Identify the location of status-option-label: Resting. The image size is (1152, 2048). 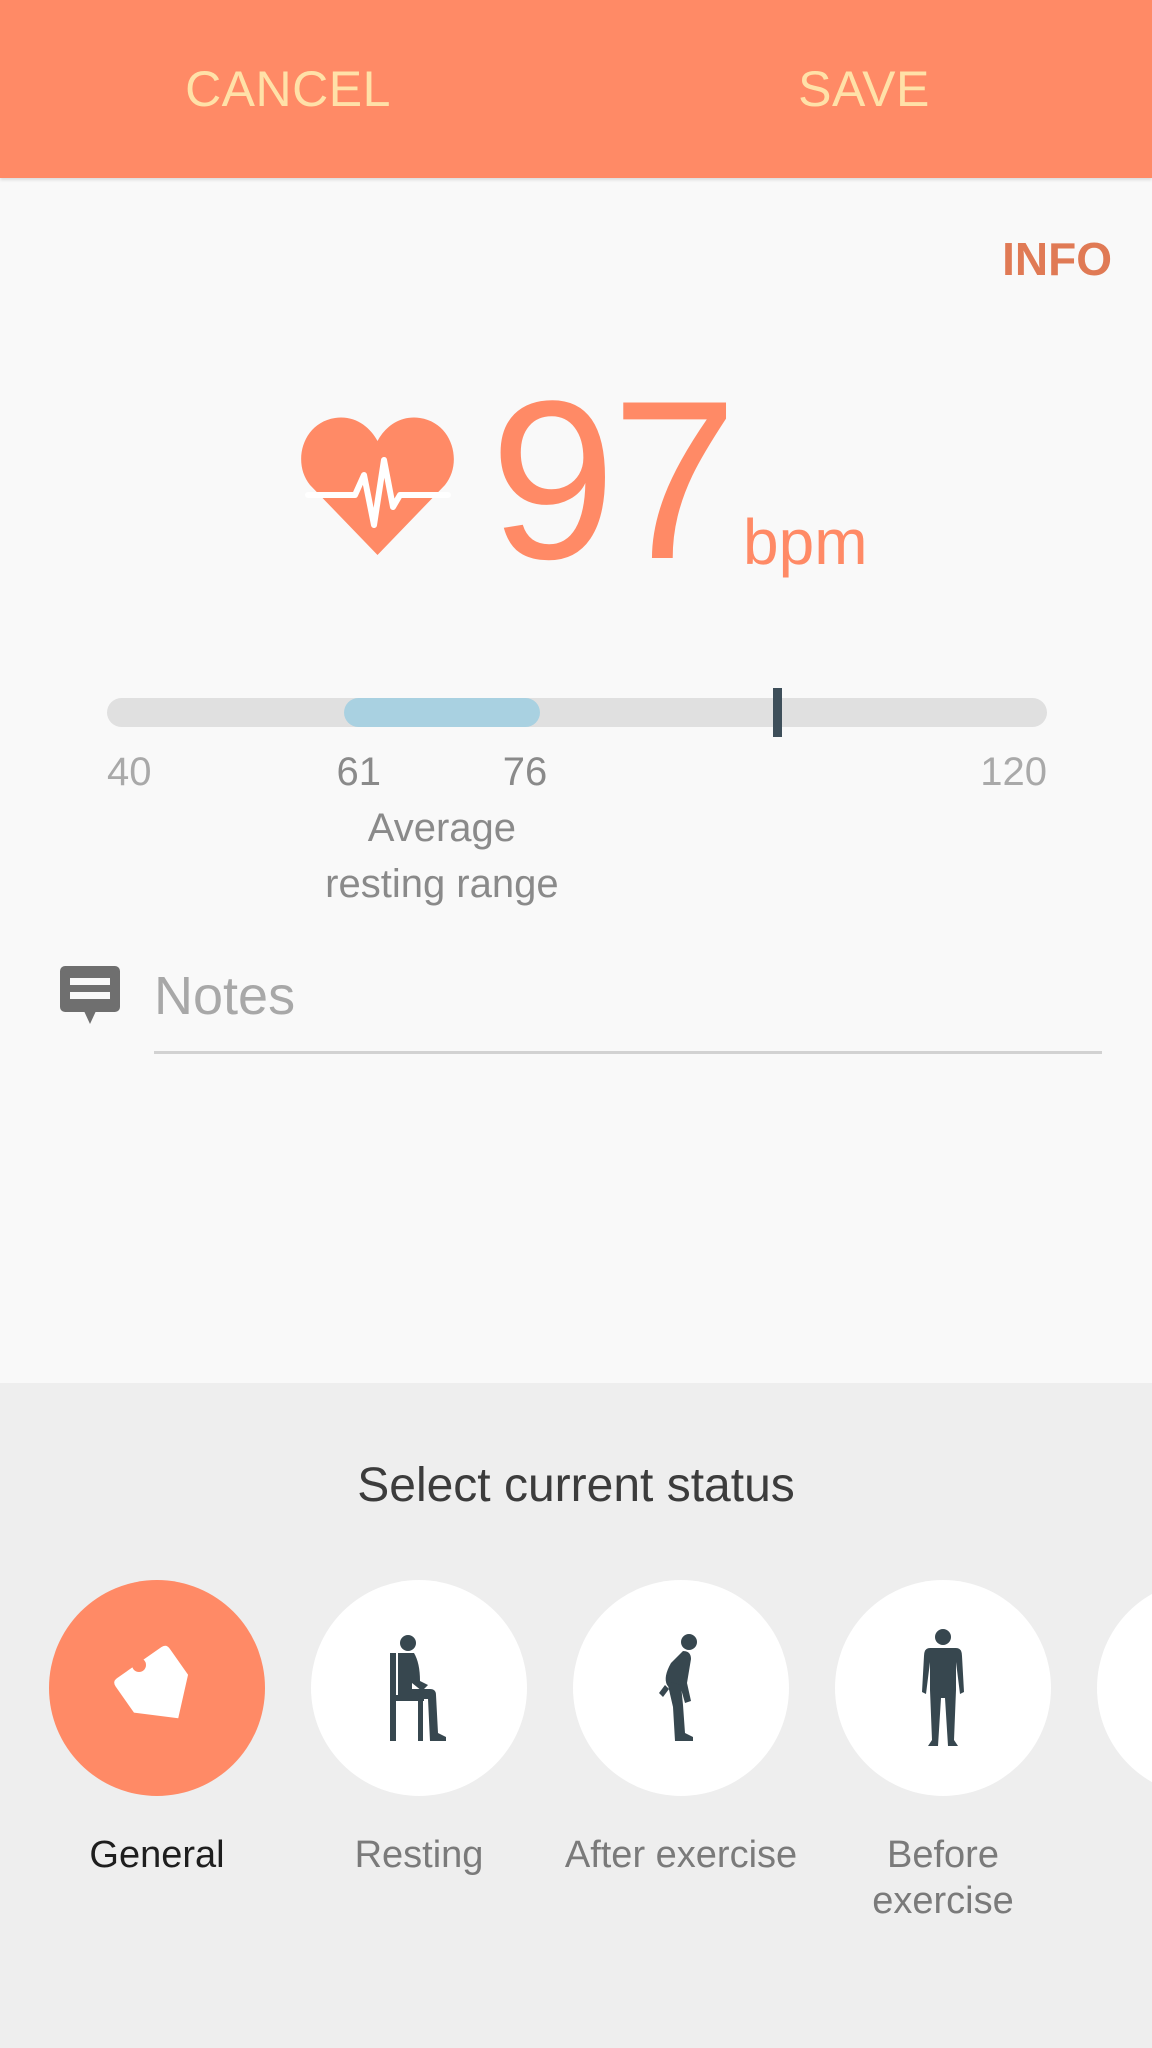
(419, 1855).